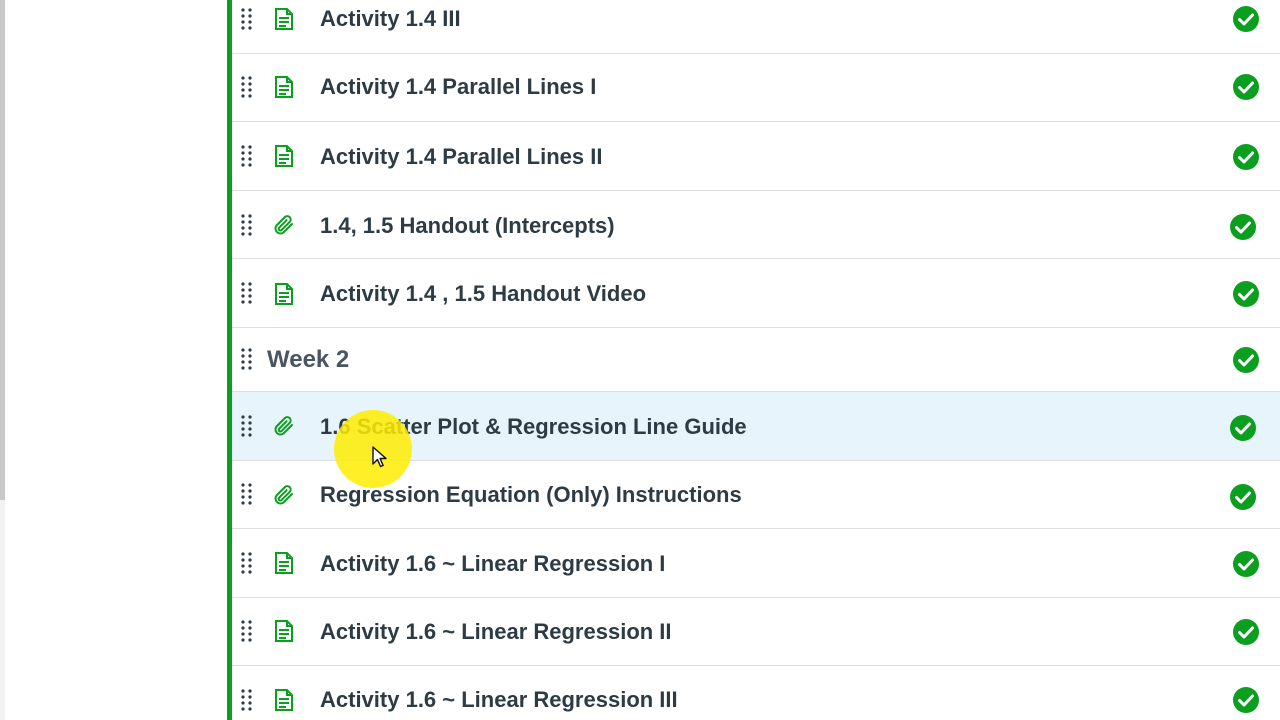 Image resolution: width=1280 pixels, height=720 pixels. I want to click on module-item-title: 1.6 Scatter Plot & Regression Line Guide, so click(533, 427).